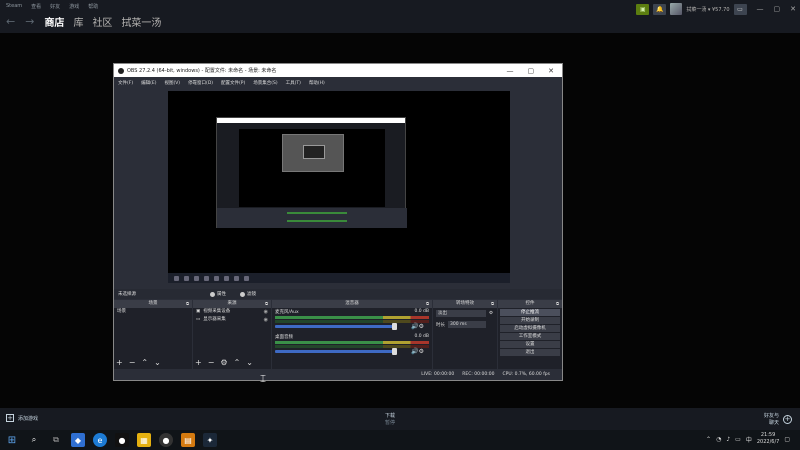 This screenshot has width=800, height=450. What do you see at coordinates (339, 278) in the screenshot?
I see `captured-taskbar` at bounding box center [339, 278].